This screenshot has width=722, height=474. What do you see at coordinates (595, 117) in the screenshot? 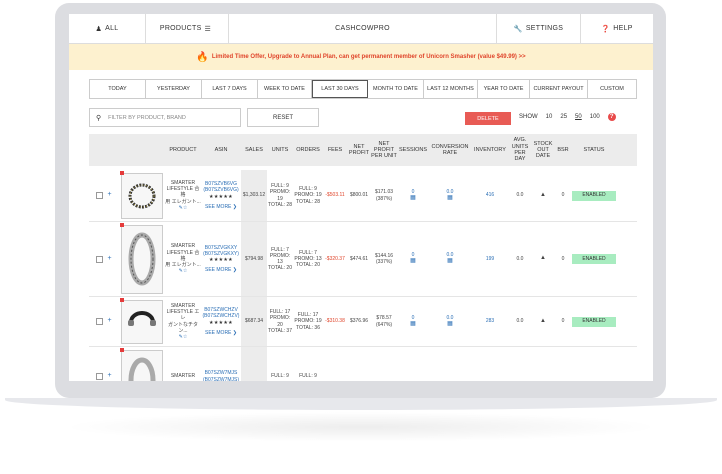
I see `page-size-option-100: 100` at bounding box center [595, 117].